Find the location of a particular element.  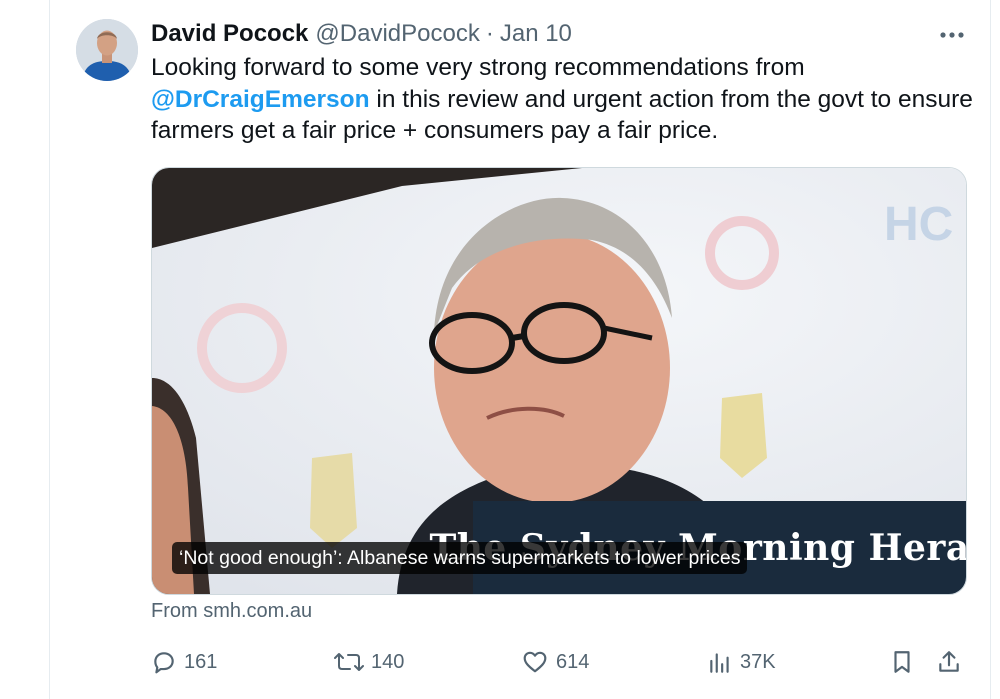

like-icon is located at coordinates (535, 662).